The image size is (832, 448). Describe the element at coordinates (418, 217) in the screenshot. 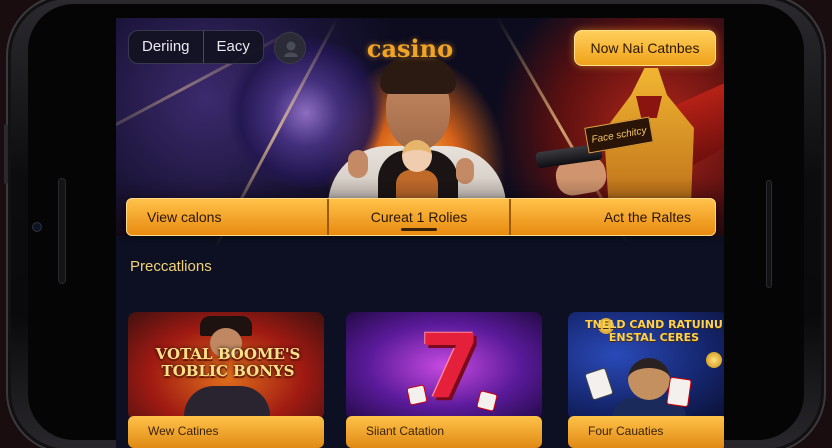

I see `nav-item-cureat-rolies: Cureat 1 Rolies` at that location.